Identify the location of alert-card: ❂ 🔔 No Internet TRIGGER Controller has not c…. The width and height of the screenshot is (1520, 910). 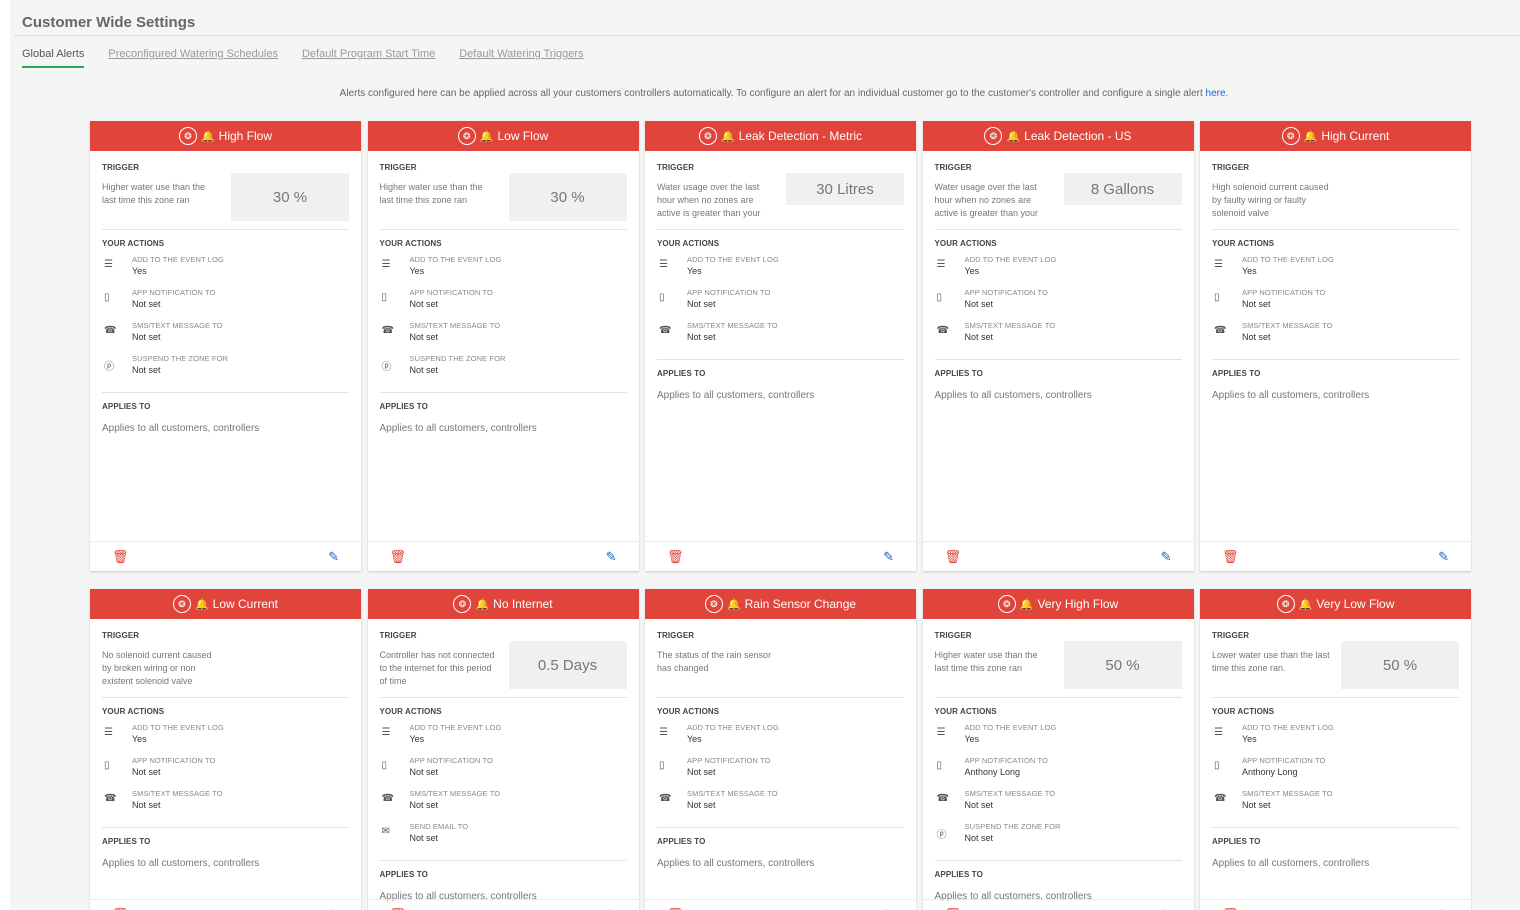
(503, 749).